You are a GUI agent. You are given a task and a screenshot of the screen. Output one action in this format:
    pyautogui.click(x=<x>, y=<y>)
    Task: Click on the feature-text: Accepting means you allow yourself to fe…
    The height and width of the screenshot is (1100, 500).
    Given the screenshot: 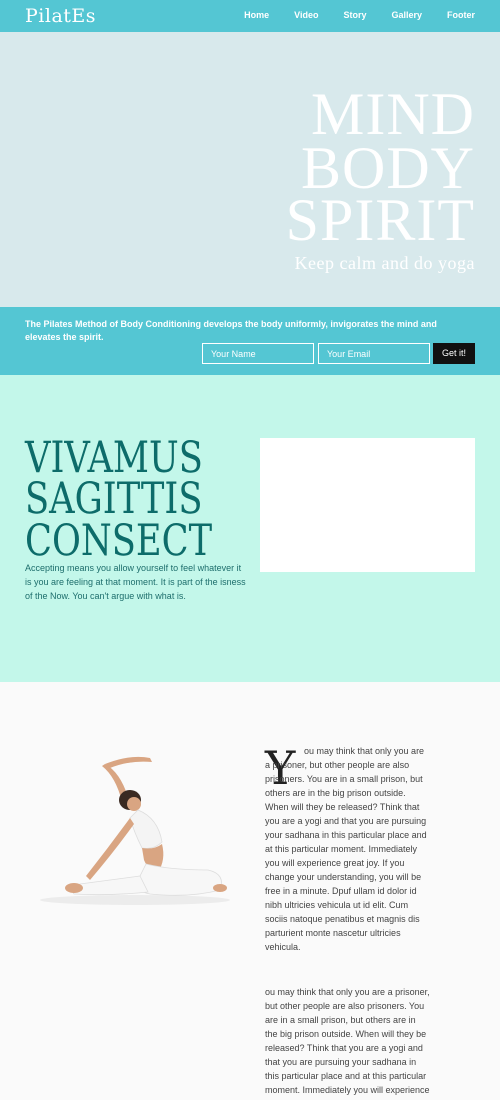 What is the action you would take?
    pyautogui.click(x=135, y=582)
    